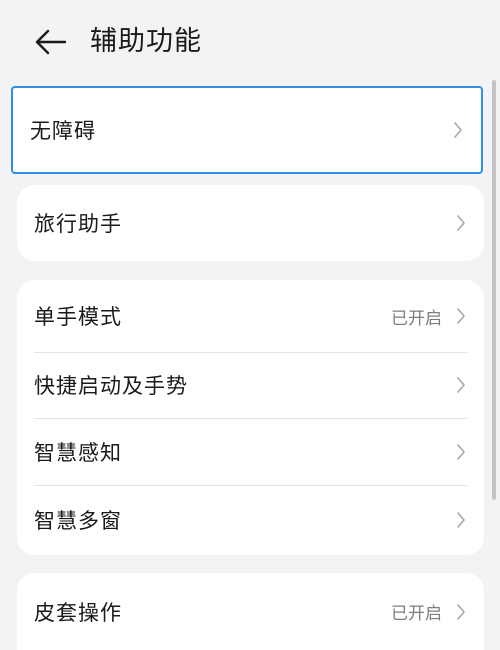  I want to click on list-item-label: 智慧多窗, so click(78, 521).